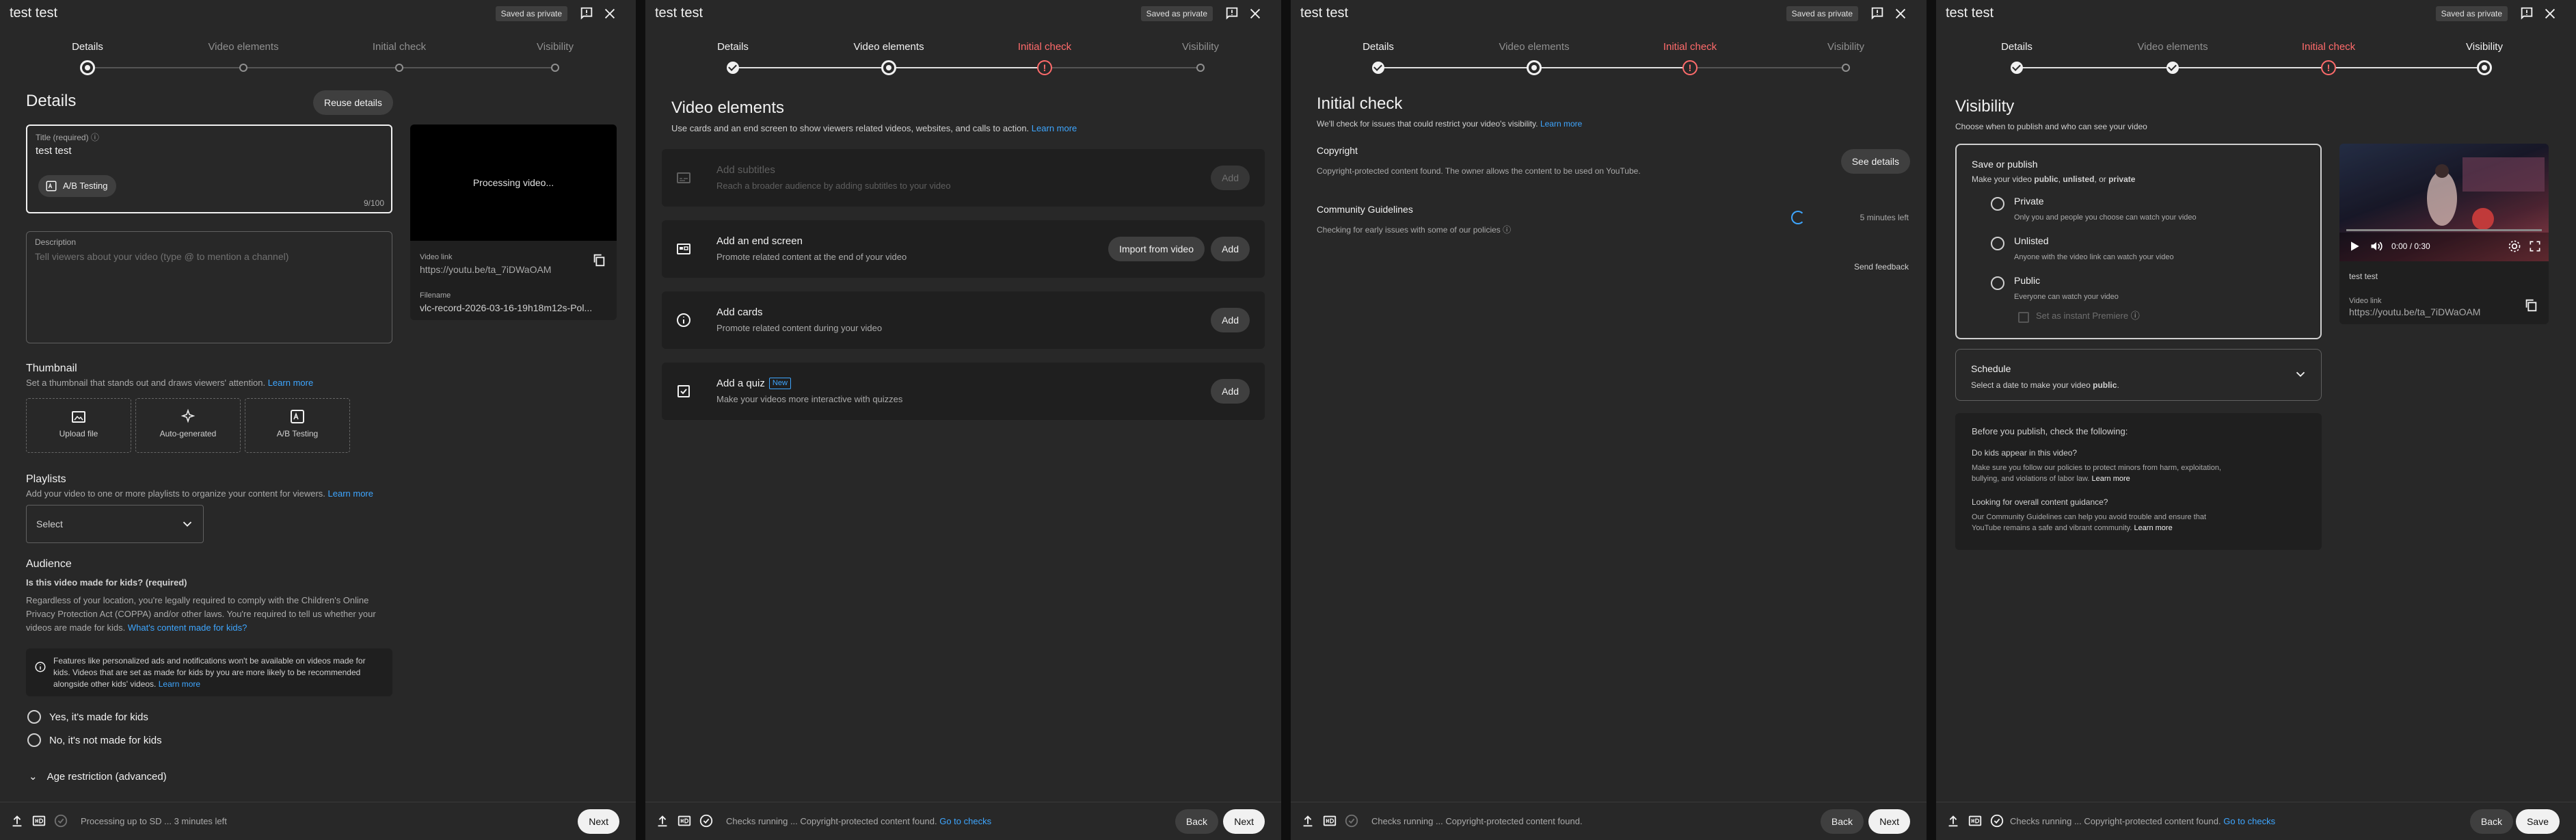 The height and width of the screenshot is (840, 2576). What do you see at coordinates (1997, 204) in the screenshot?
I see `private-radio` at bounding box center [1997, 204].